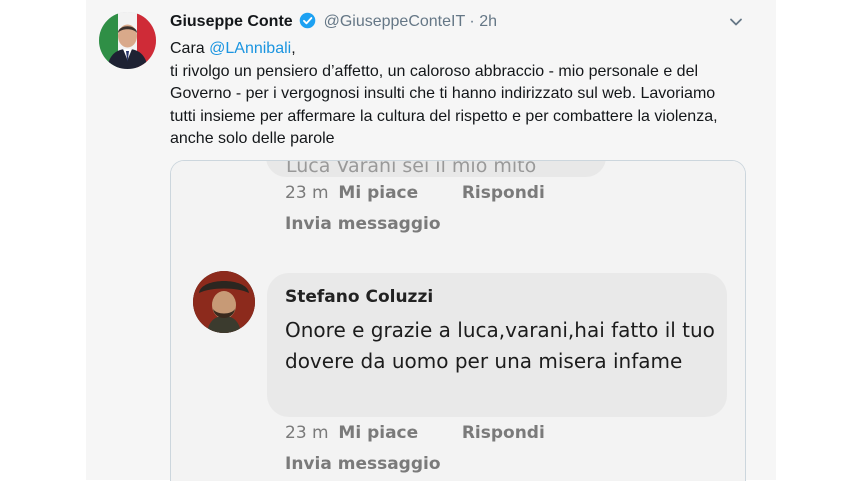 This screenshot has height=481, width=854. What do you see at coordinates (293, 48) in the screenshot?
I see `greeting-comma: ,` at bounding box center [293, 48].